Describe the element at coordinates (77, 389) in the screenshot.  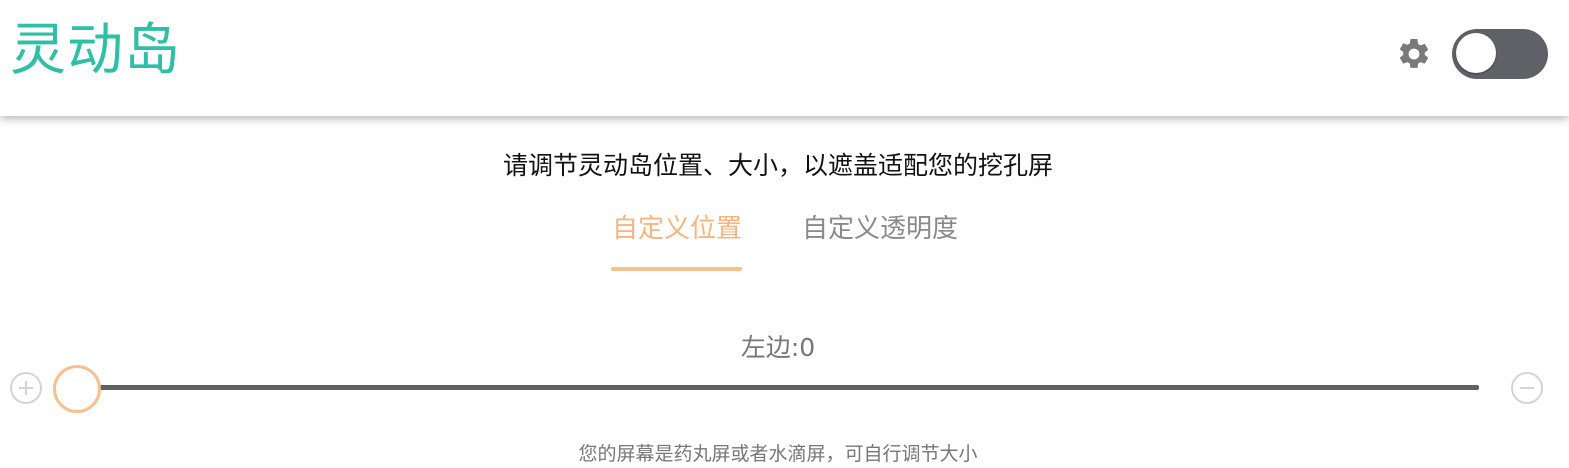
I see `slider-thumb` at that location.